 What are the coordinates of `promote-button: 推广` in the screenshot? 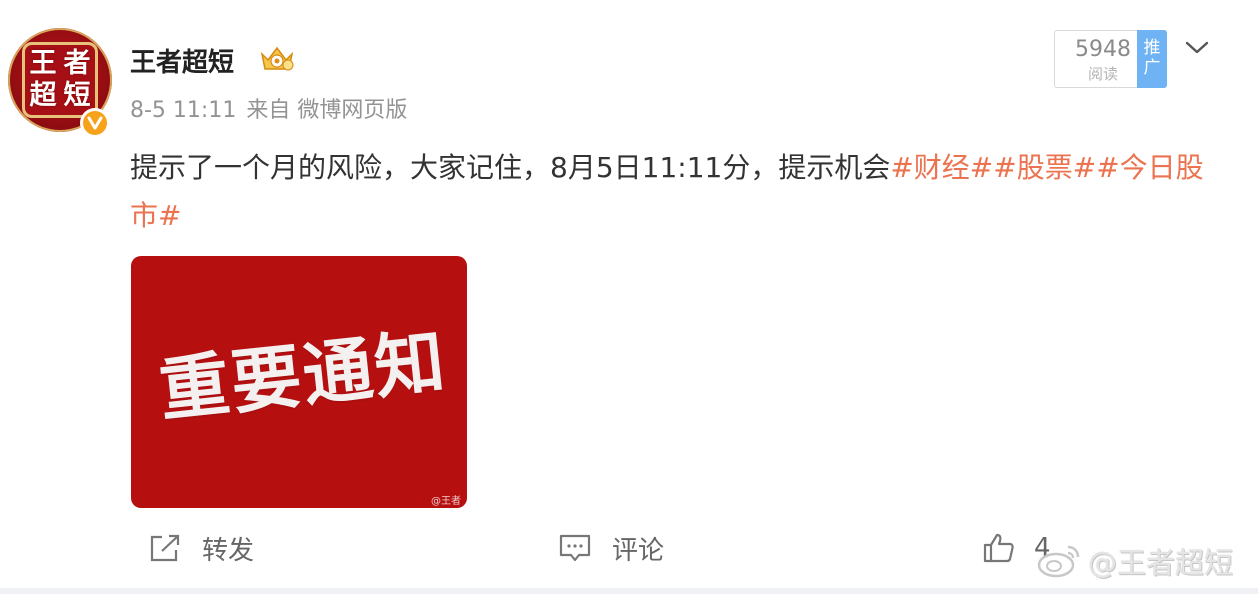 It's located at (1152, 59).